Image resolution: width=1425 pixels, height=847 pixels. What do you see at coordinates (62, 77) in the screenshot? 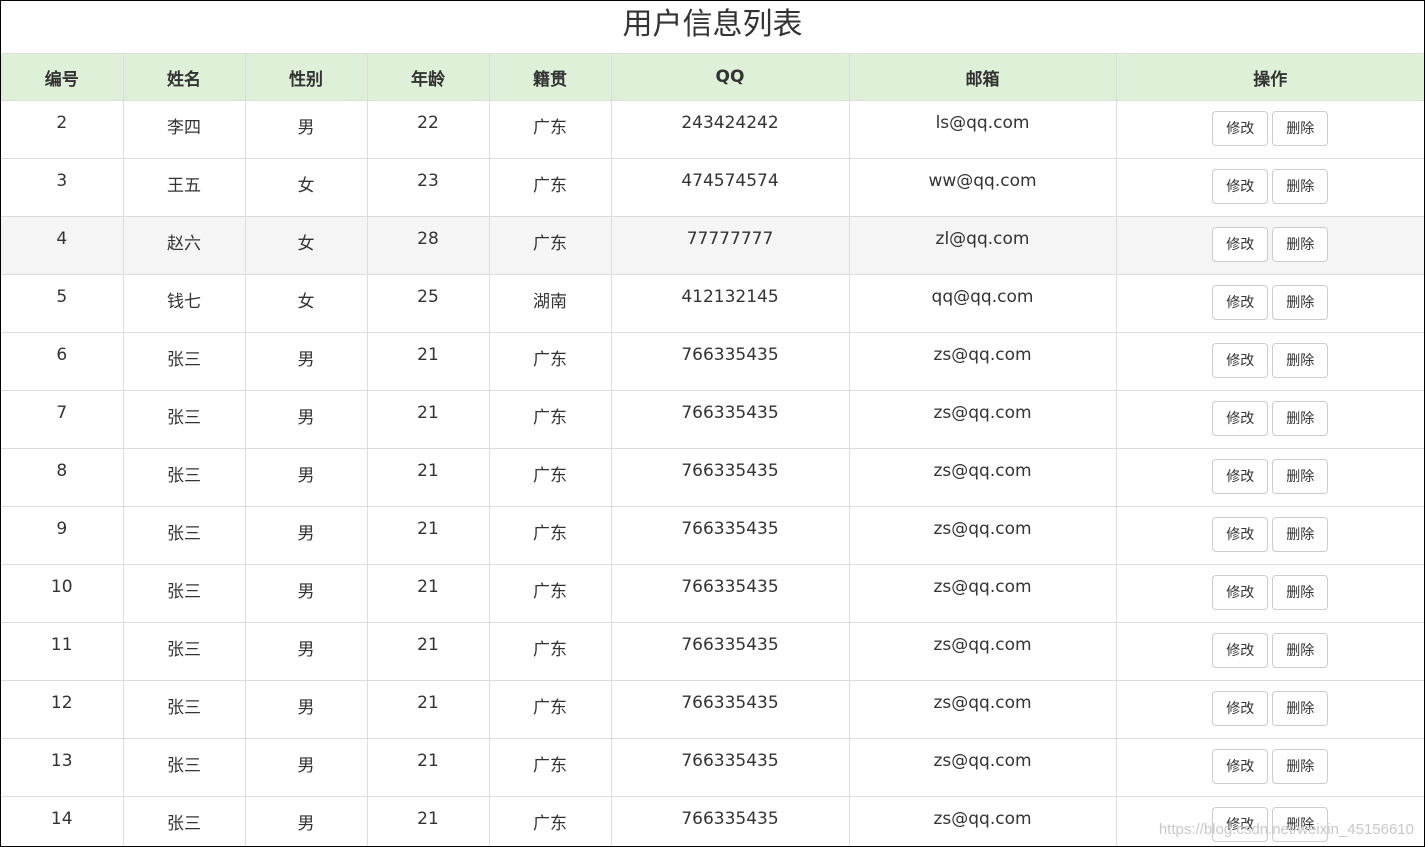
I see `header-id: 编号` at bounding box center [62, 77].